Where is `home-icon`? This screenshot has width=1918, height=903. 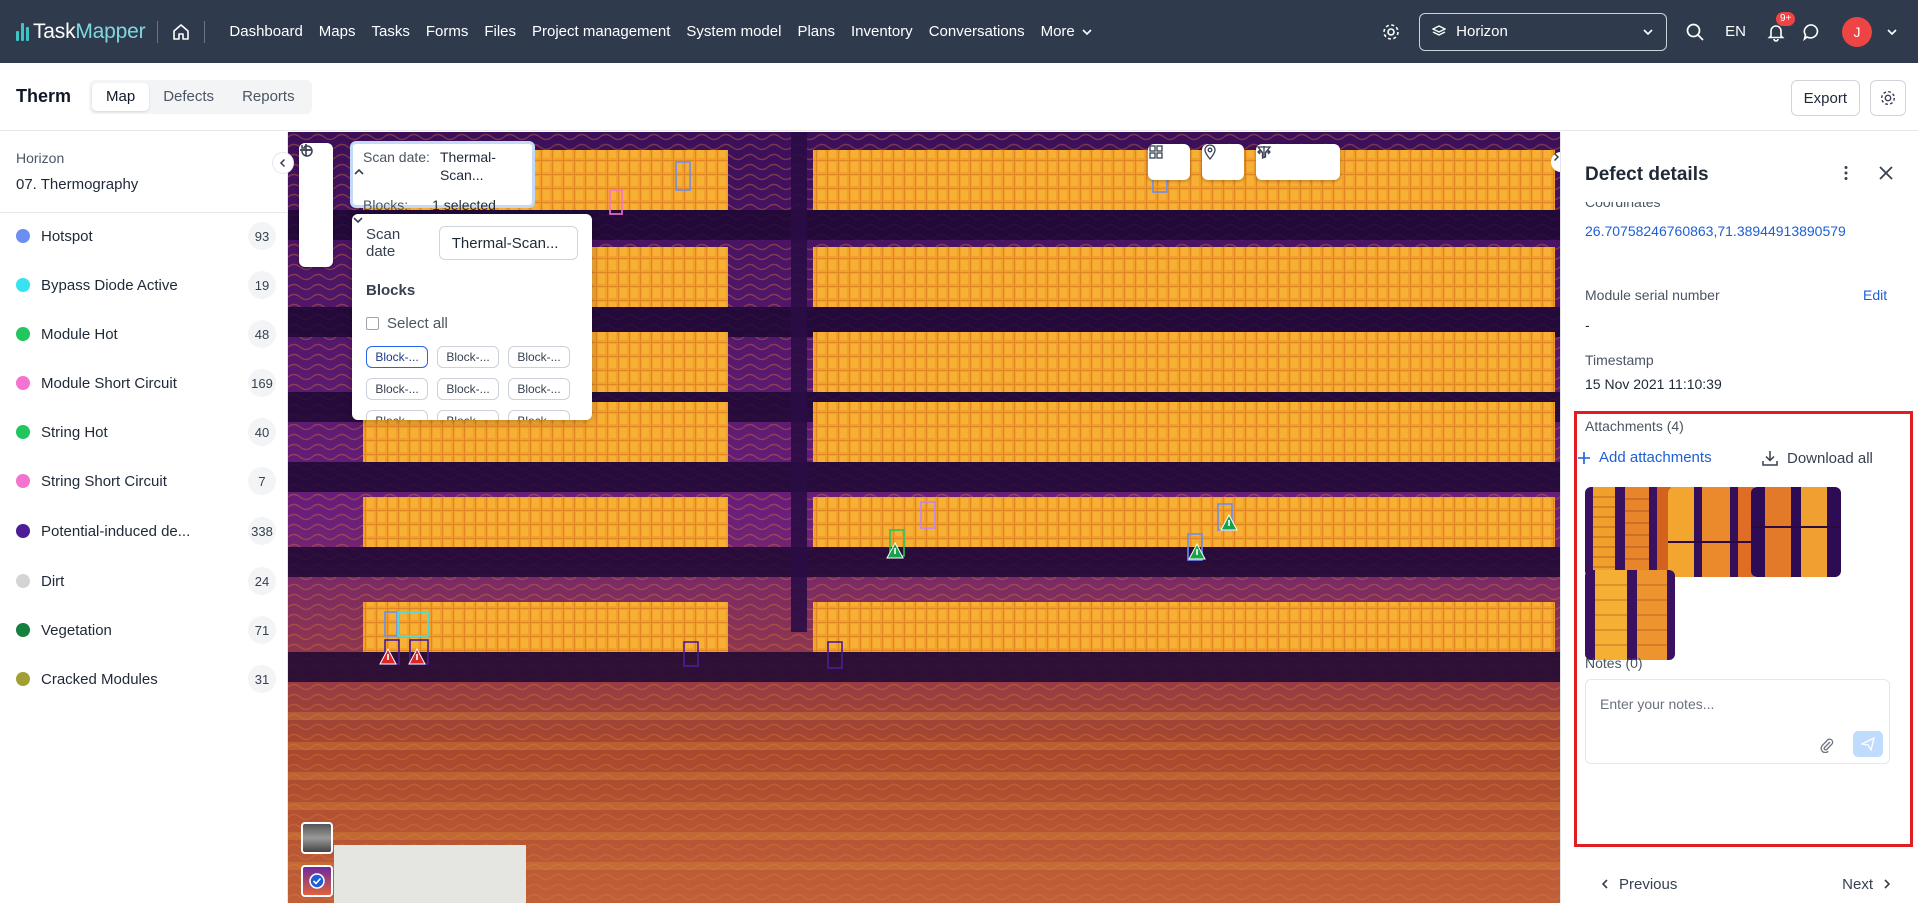 home-icon is located at coordinates (181, 32).